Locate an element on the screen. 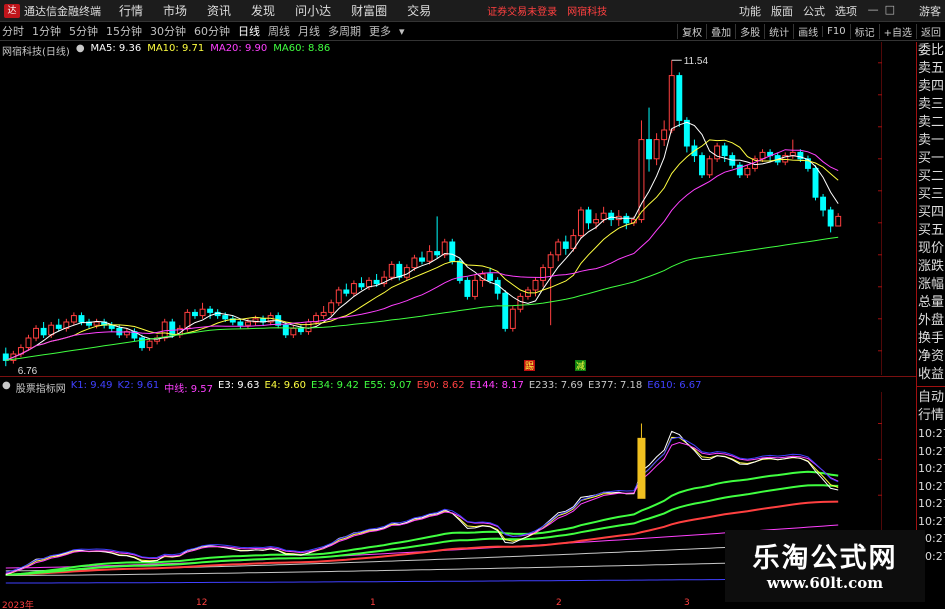 Image resolution: width=945 pixels, height=609 pixels. indicator-name: 股票指标网 is located at coordinates (41, 387).